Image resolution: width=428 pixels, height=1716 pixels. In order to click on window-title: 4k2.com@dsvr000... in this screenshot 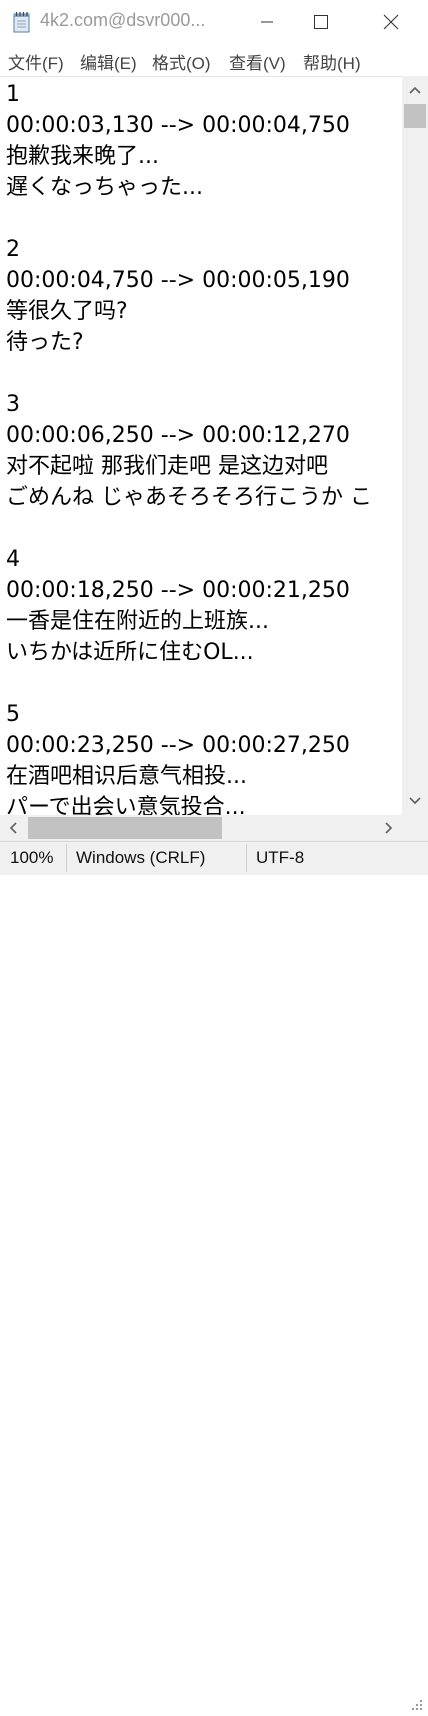, I will do `click(123, 20)`.